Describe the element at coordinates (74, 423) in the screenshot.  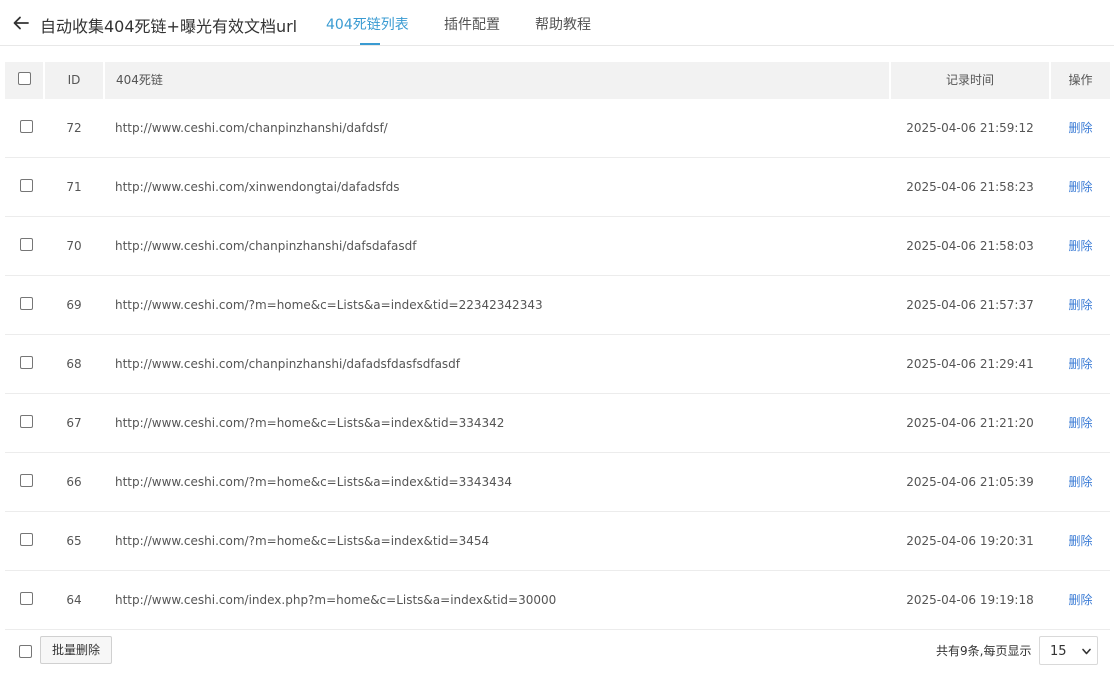
I see `row-id: 67` at that location.